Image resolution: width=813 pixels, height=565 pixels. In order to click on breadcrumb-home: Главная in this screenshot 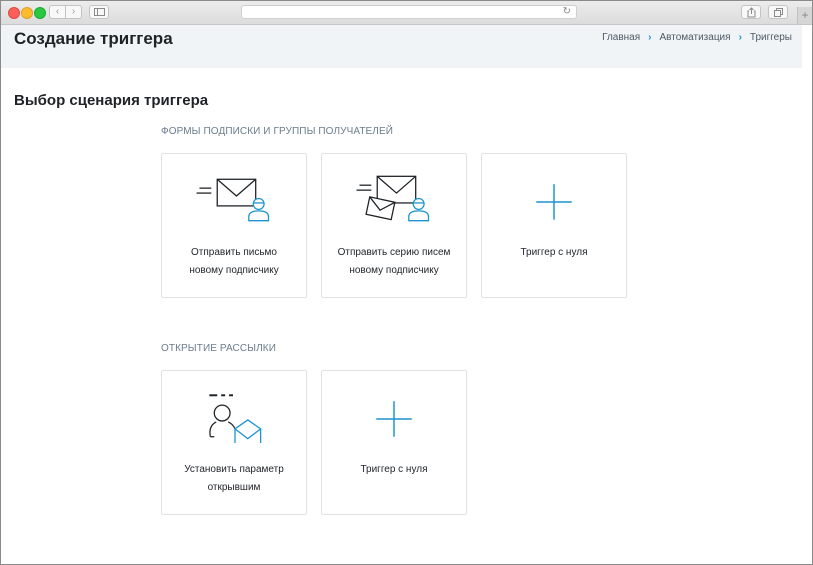, I will do `click(621, 37)`.